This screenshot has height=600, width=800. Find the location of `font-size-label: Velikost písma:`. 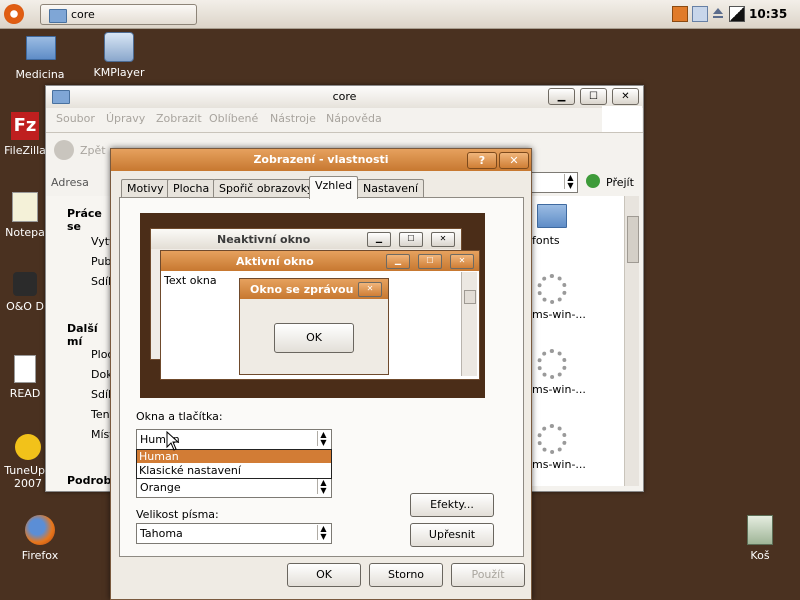

font-size-label: Velikost písma: is located at coordinates (177, 514).